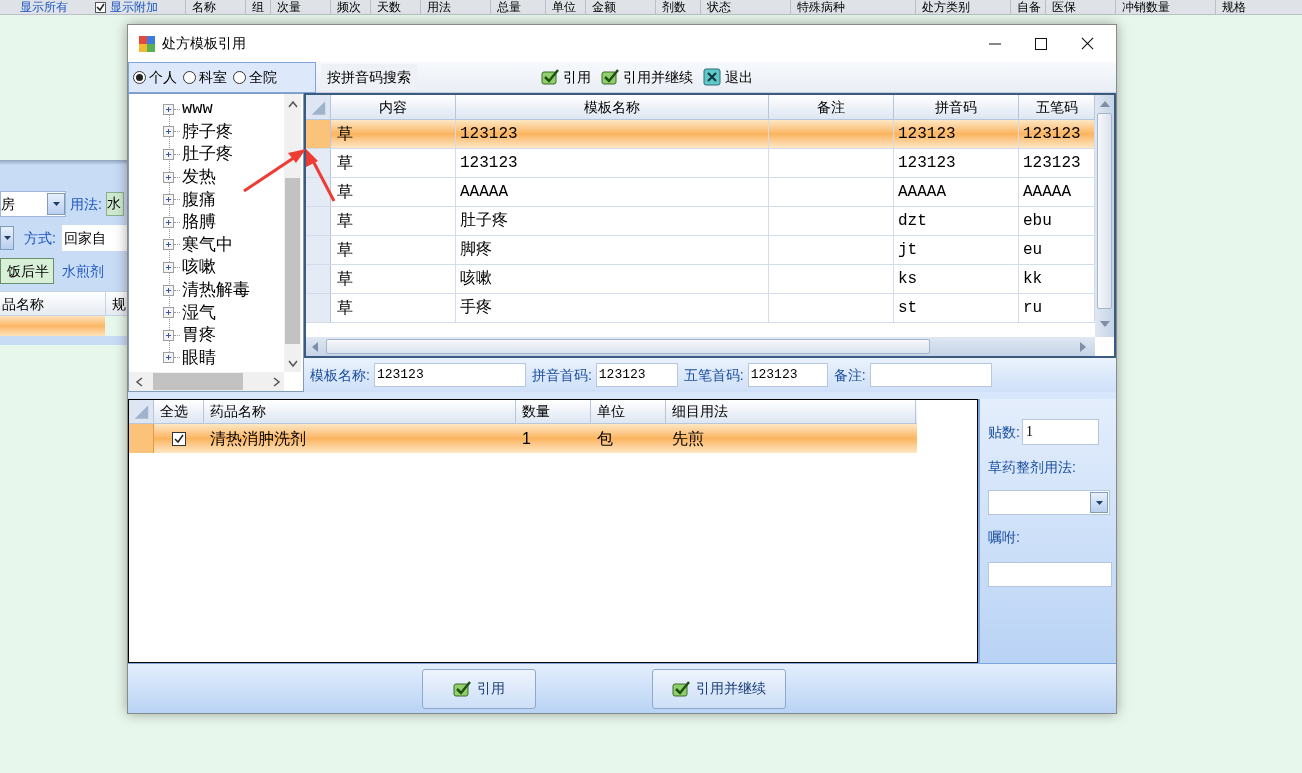 Image resolution: width=1302 pixels, height=773 pixels. I want to click on window-title: 处方模板引用, so click(204, 43).